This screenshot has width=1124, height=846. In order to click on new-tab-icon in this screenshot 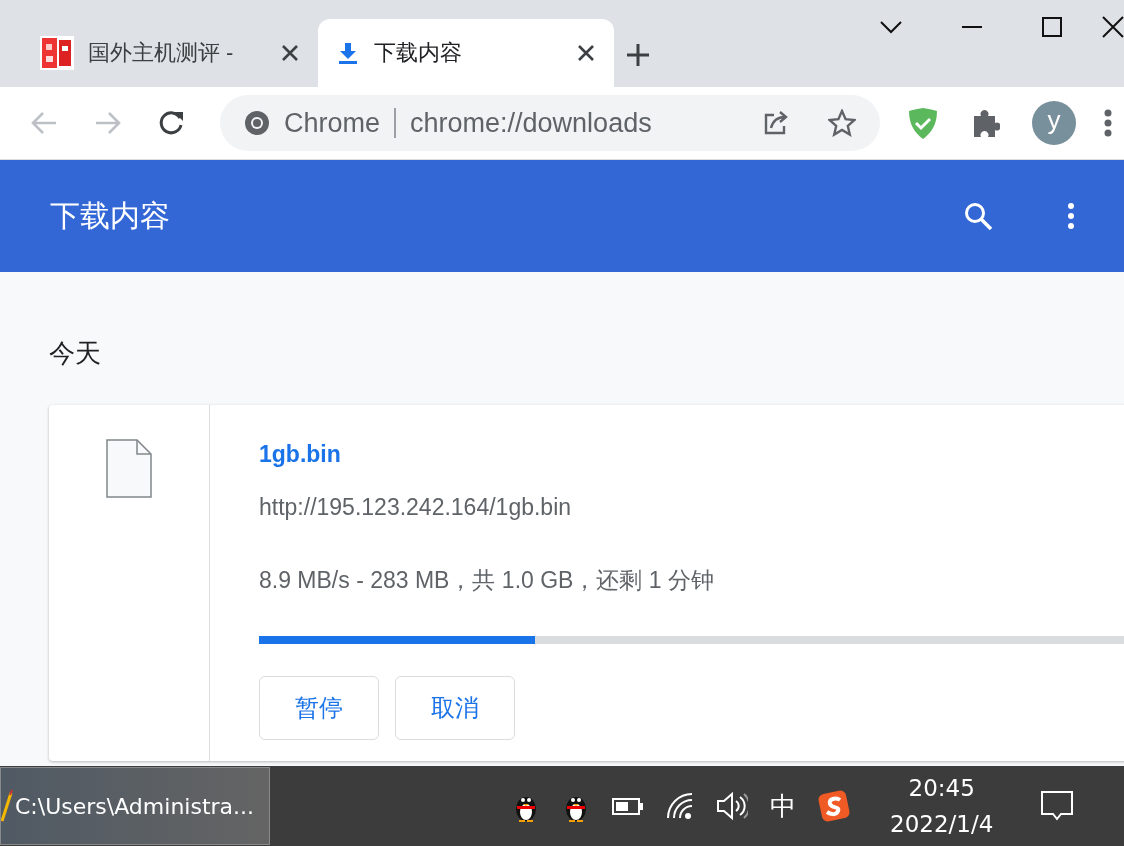, I will do `click(638, 55)`.